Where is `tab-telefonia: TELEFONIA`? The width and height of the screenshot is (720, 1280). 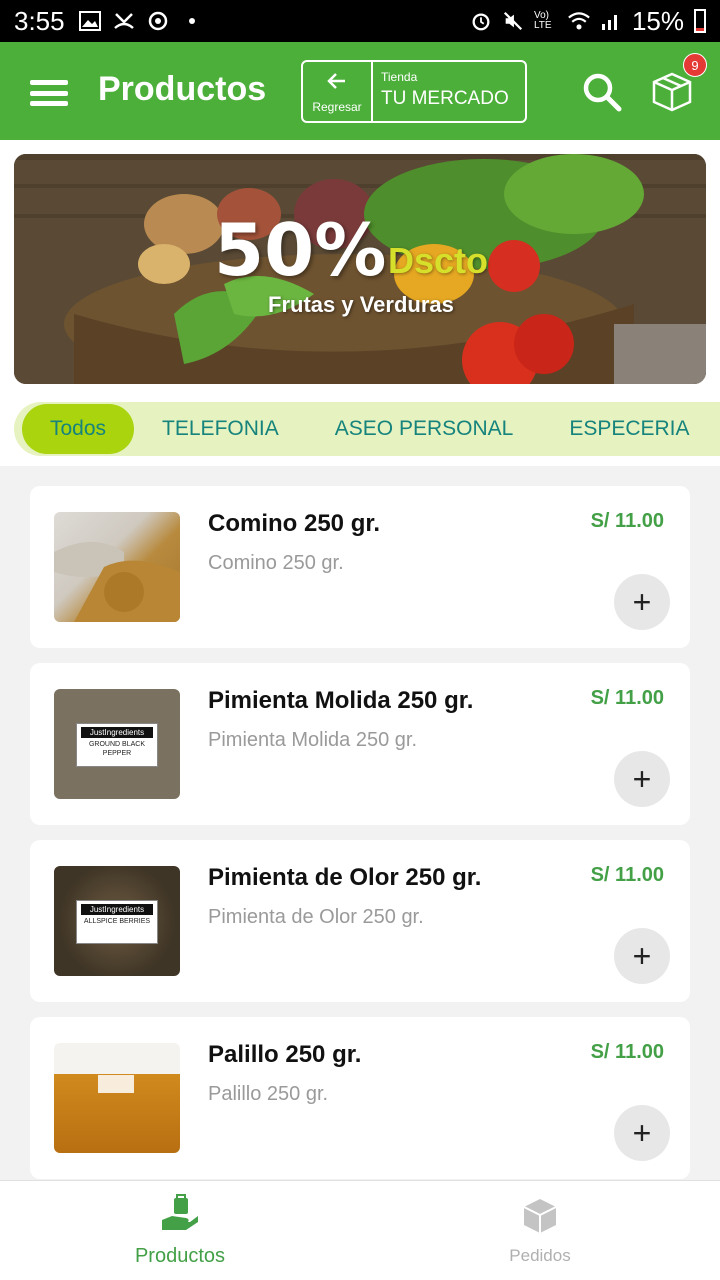
tab-telefonia: TELEFONIA is located at coordinates (220, 429).